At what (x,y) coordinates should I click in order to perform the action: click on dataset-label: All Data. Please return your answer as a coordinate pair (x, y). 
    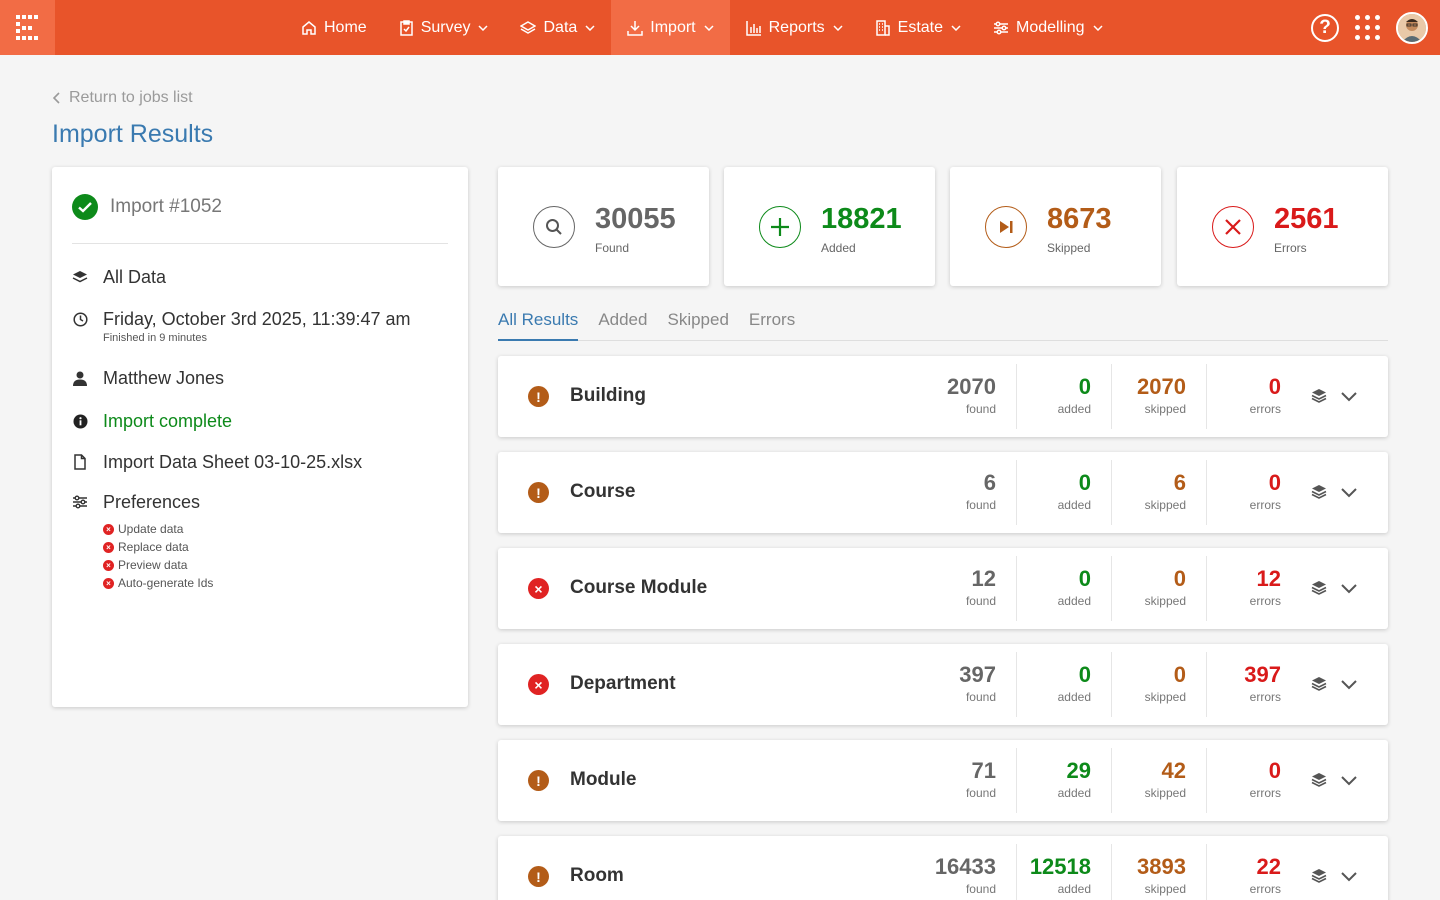
    Looking at the image, I should click on (135, 277).